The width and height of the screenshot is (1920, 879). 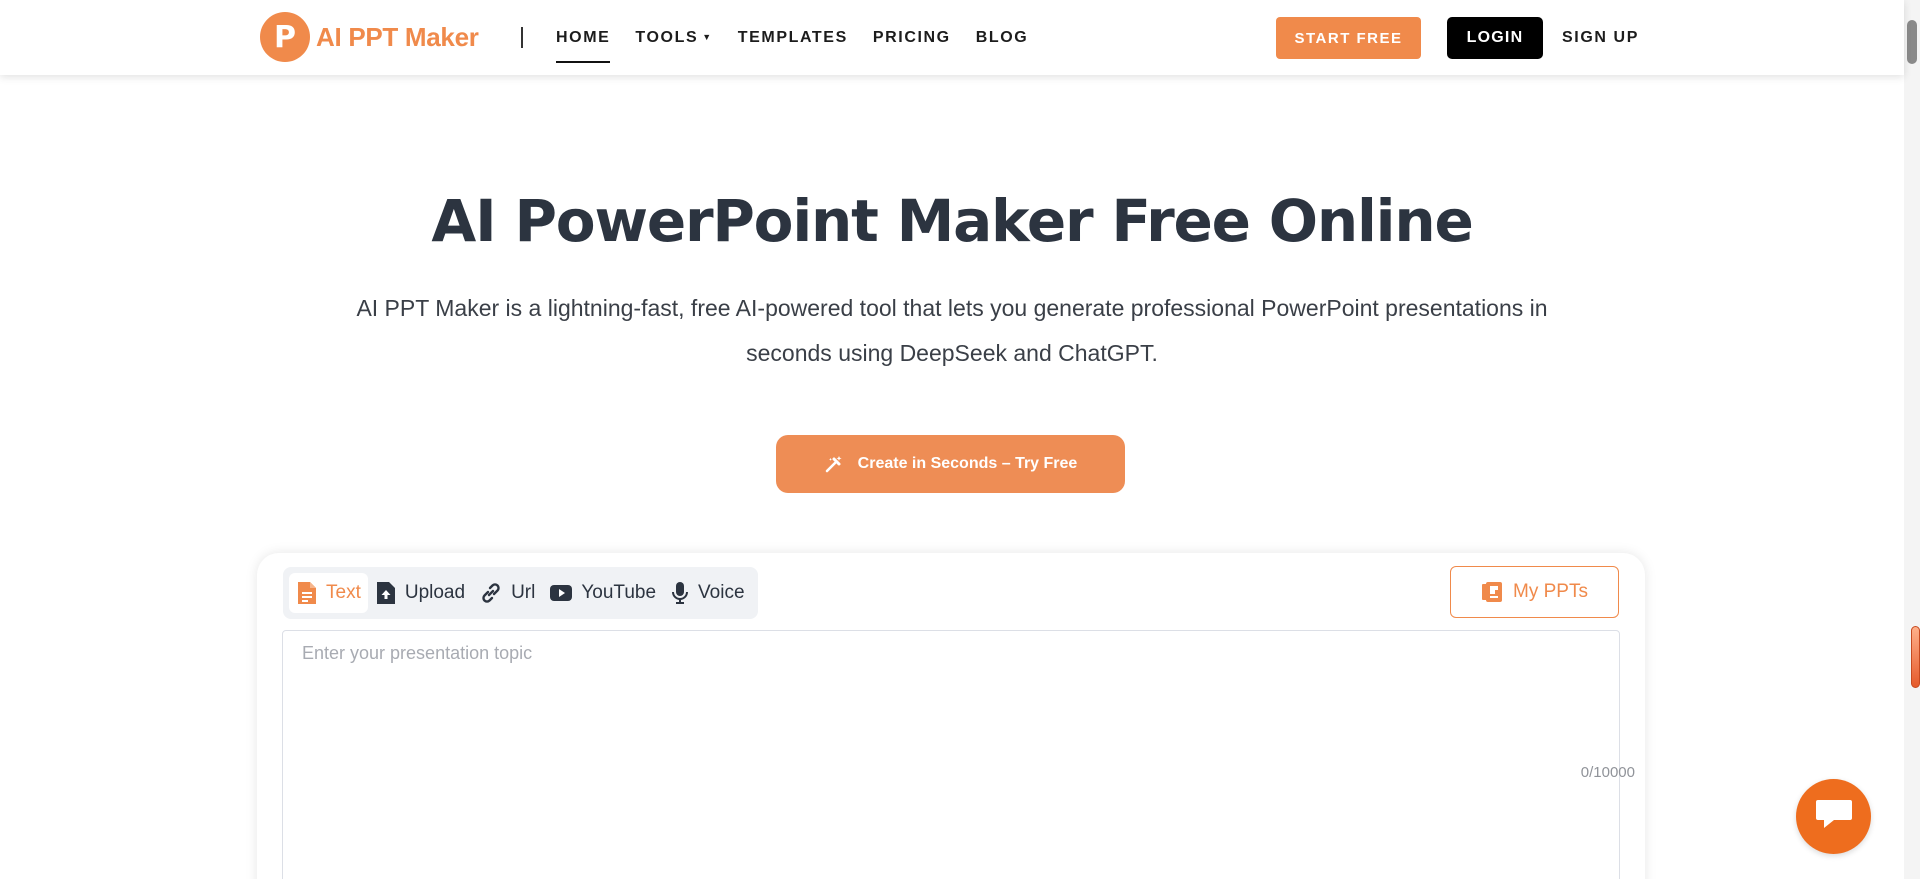 I want to click on upload-icon, so click(x=386, y=593).